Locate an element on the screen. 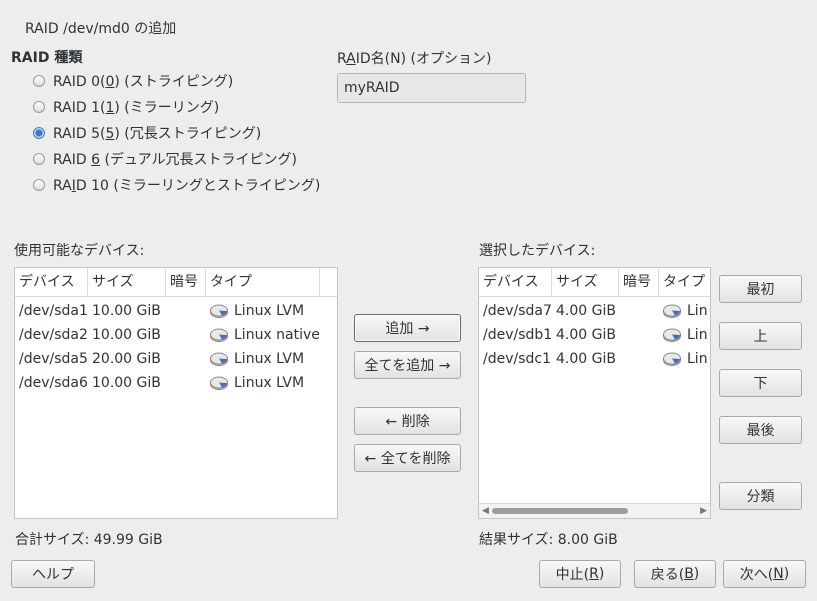 This screenshot has height=601, width=817. table-row: /dev/sda5 20.00 GiB Linux LVM is located at coordinates (176, 359).